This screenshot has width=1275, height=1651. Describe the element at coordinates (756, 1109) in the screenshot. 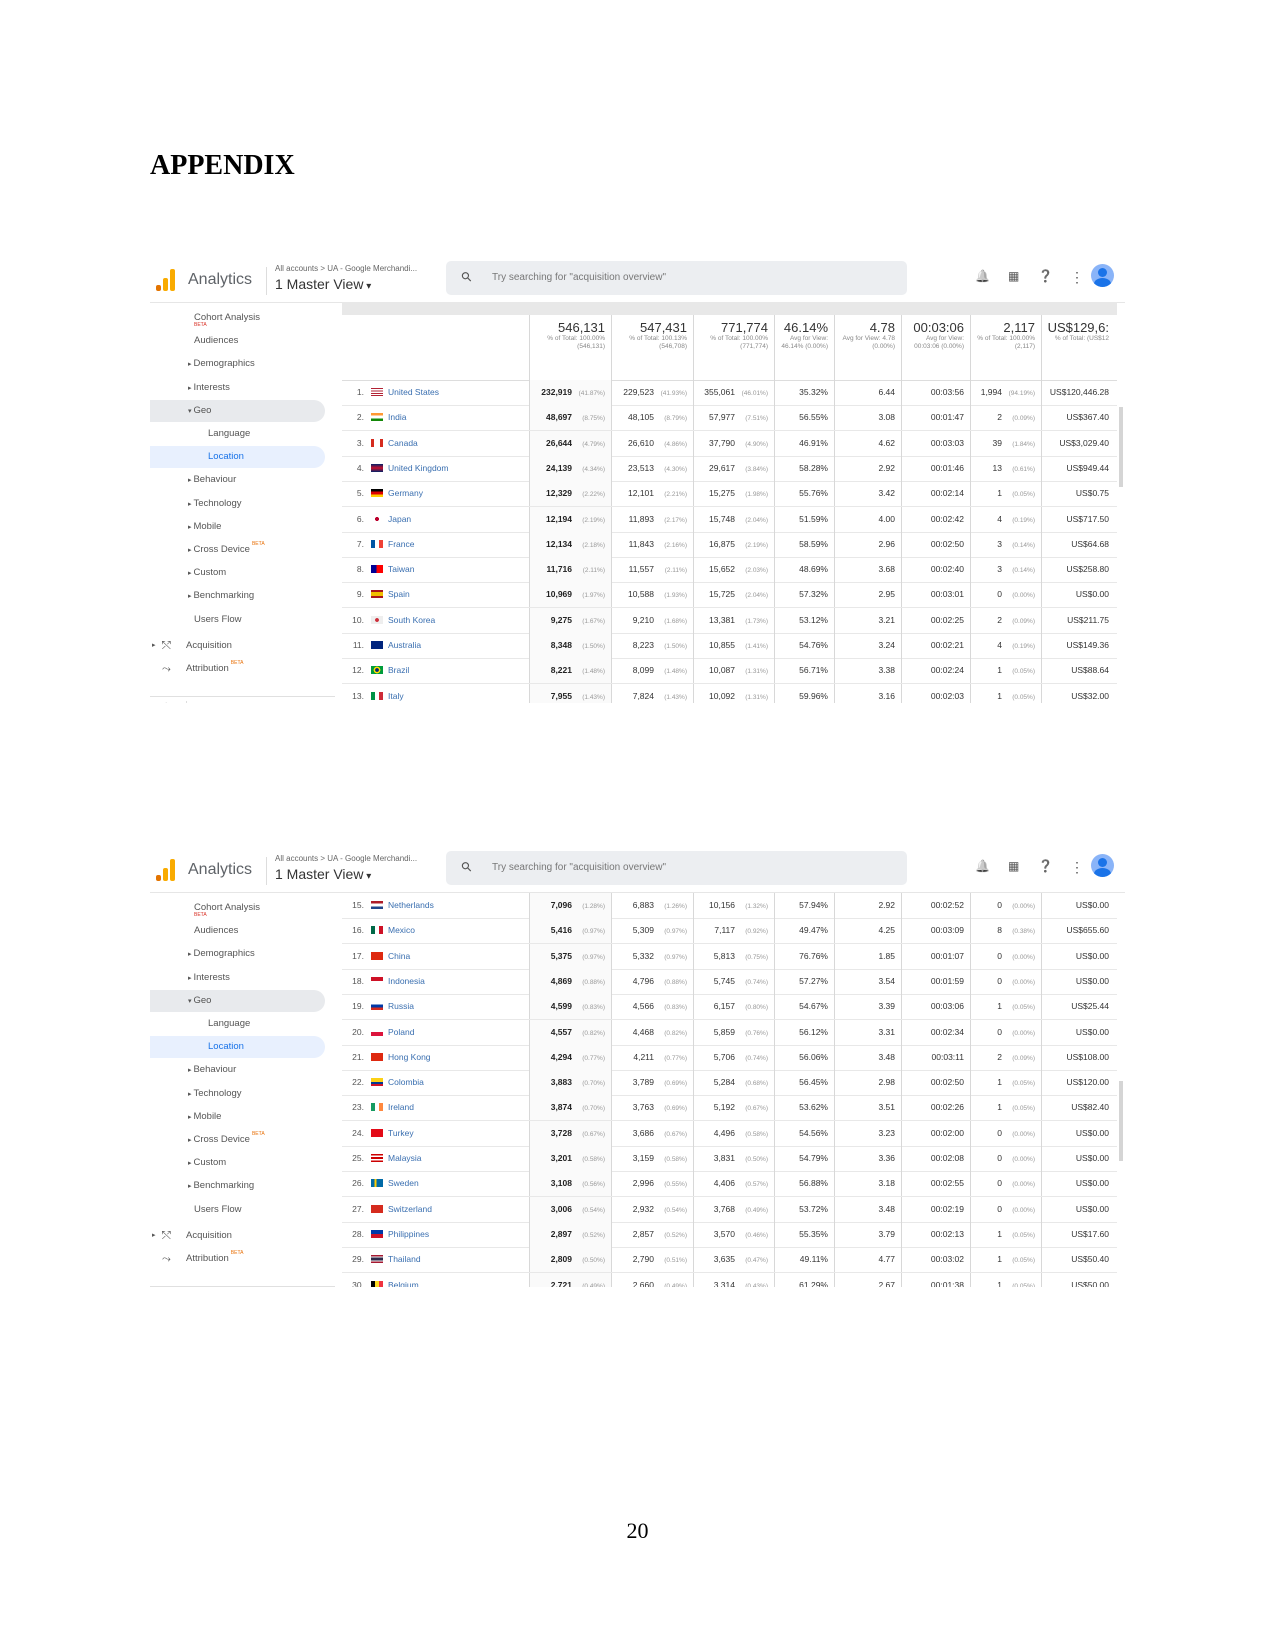

I see `cell-percent: (0.67%)` at that location.